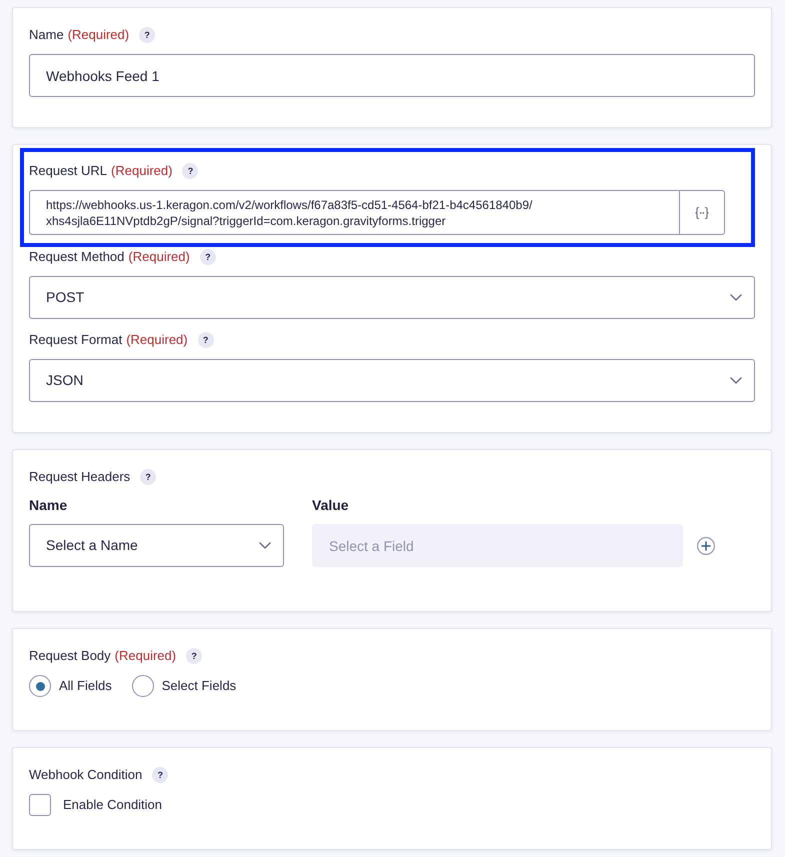 The image size is (785, 857). What do you see at coordinates (354, 212) in the screenshot?
I see `url-field: https://webhooks.us-1.keragon.com/v2/workflows/f67a83f5-cd51-4564-bf21-b4c4561840b9/xhs4sjla6E11NVptdb2gP/signal?triggerId=com.keragon.gravityforms.trigger` at bounding box center [354, 212].